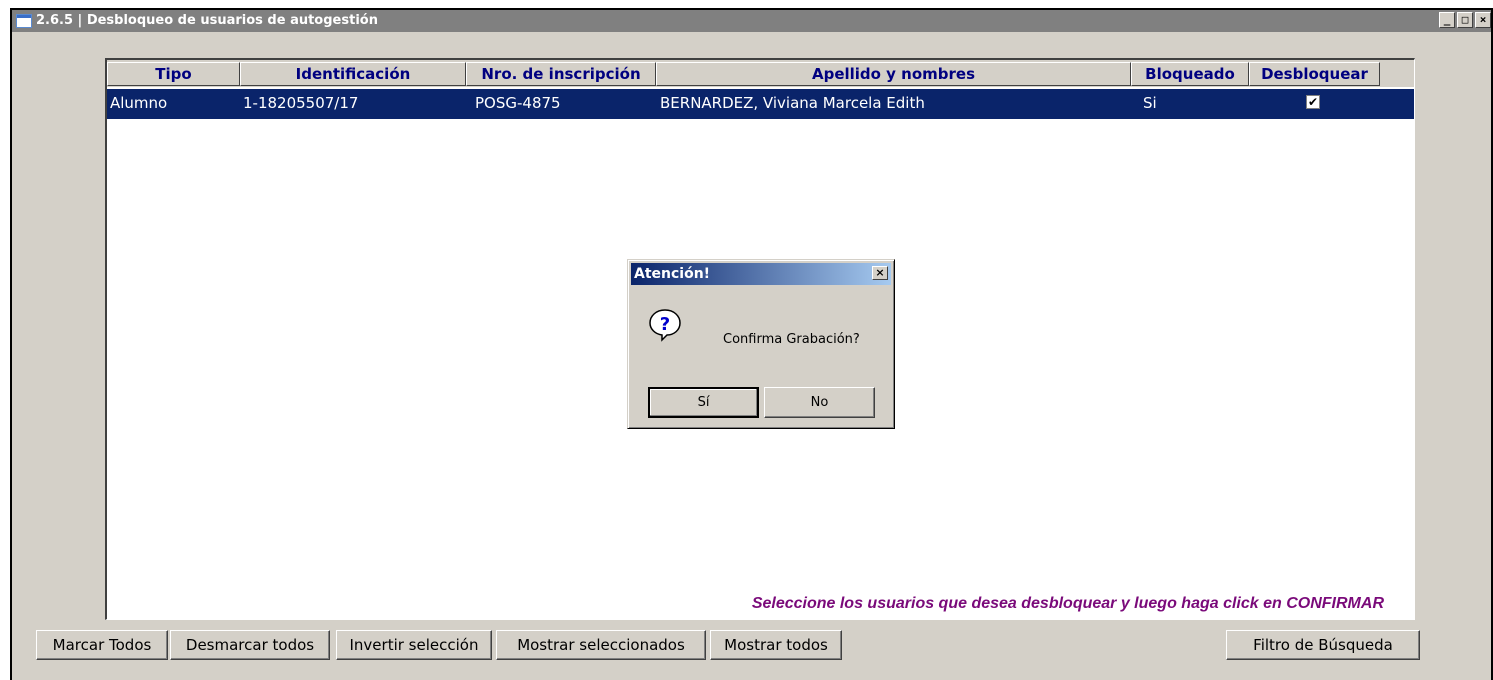 The height and width of the screenshot is (680, 1493). Describe the element at coordinates (353, 74) in the screenshot. I see `column-header-identificacion: Identificación` at that location.